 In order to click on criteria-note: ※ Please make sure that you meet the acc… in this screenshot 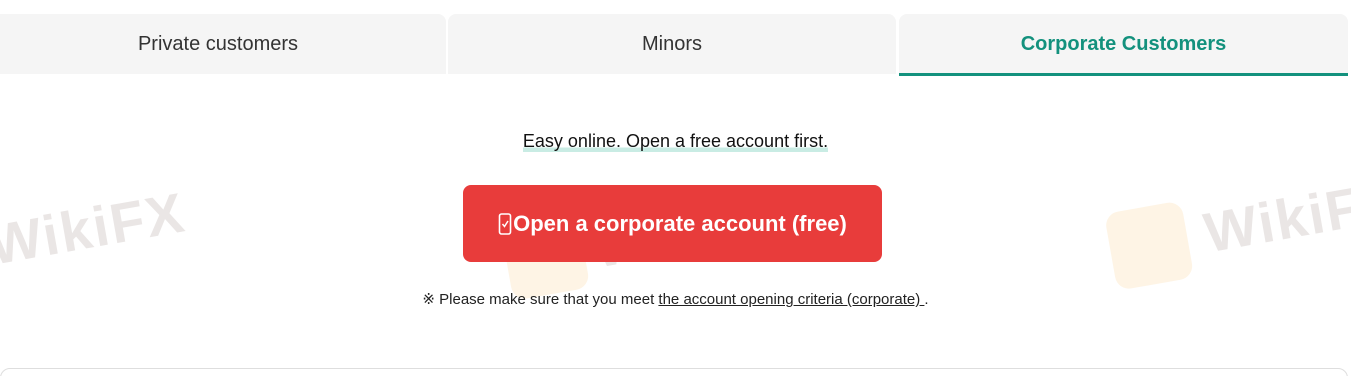, I will do `click(675, 299)`.